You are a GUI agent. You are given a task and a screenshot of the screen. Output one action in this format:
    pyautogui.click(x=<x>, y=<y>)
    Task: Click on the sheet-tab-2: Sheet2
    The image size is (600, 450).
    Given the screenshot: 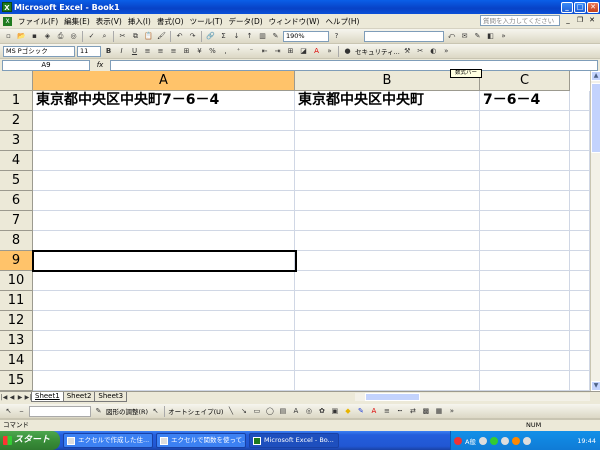 What is the action you would take?
    pyautogui.click(x=79, y=397)
    